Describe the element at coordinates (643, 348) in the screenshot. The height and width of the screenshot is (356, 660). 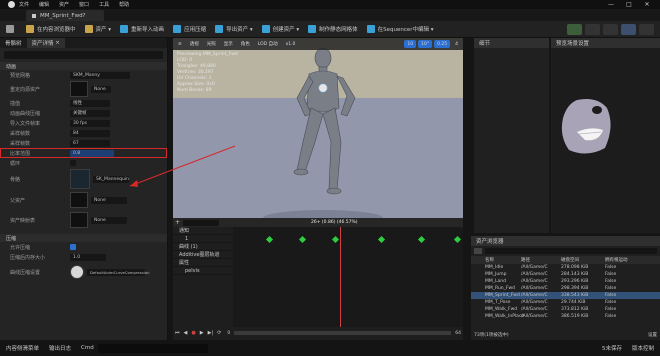
I see `source-control-button: 版本控制` at that location.